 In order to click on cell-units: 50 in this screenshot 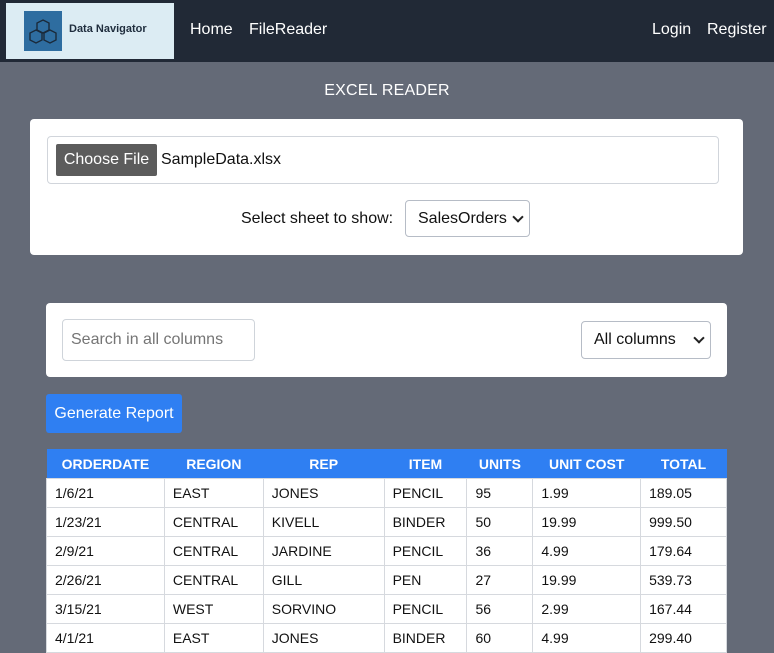, I will do `click(500, 522)`.